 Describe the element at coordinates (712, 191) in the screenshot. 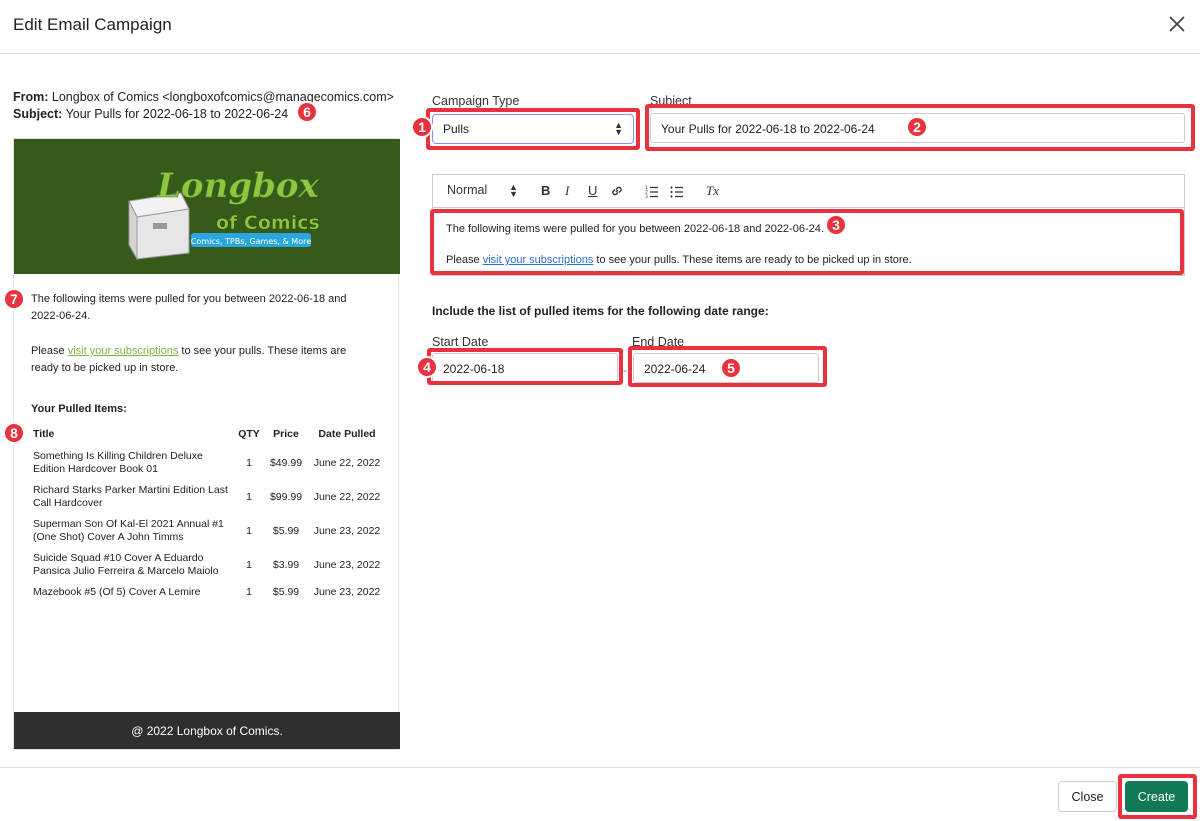

I see `clear-format-icon: Tx` at that location.